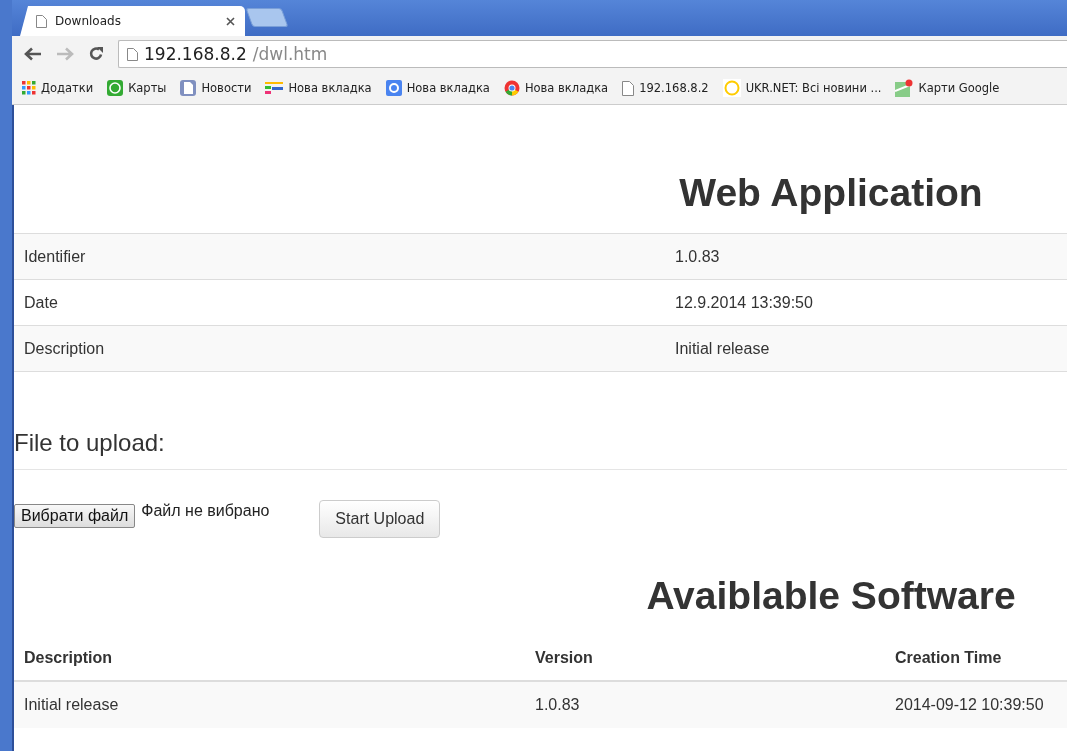 This screenshot has width=1067, height=751. I want to click on form-legend: File to upload:, so click(540, 449).